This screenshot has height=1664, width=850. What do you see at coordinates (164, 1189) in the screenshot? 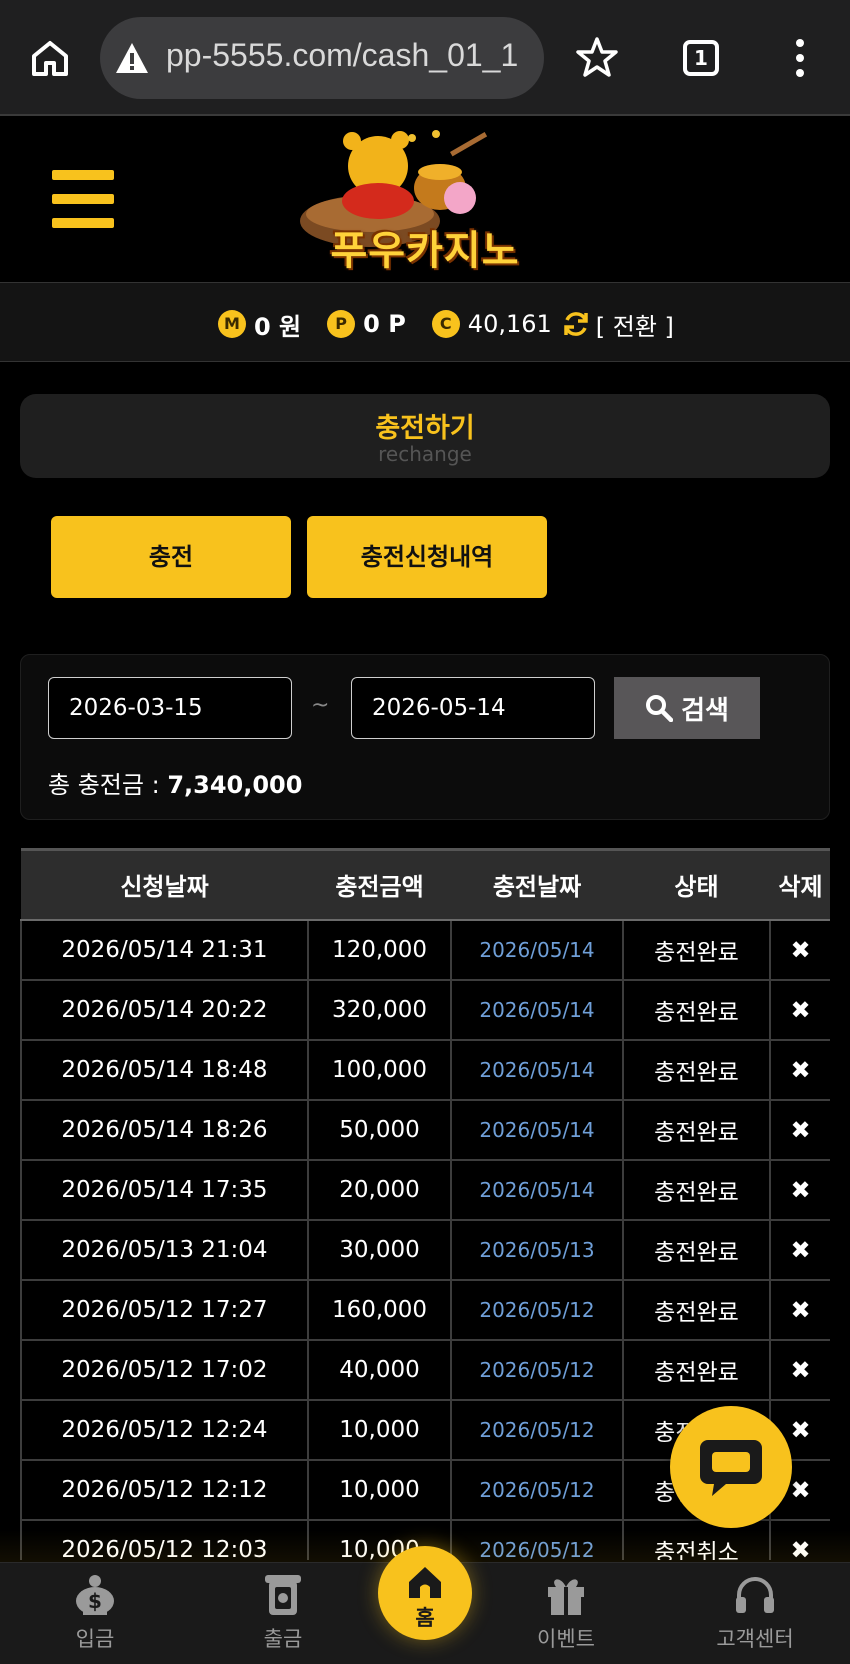
I see `cell-request-date: 2026/05/14 17:35` at bounding box center [164, 1189].